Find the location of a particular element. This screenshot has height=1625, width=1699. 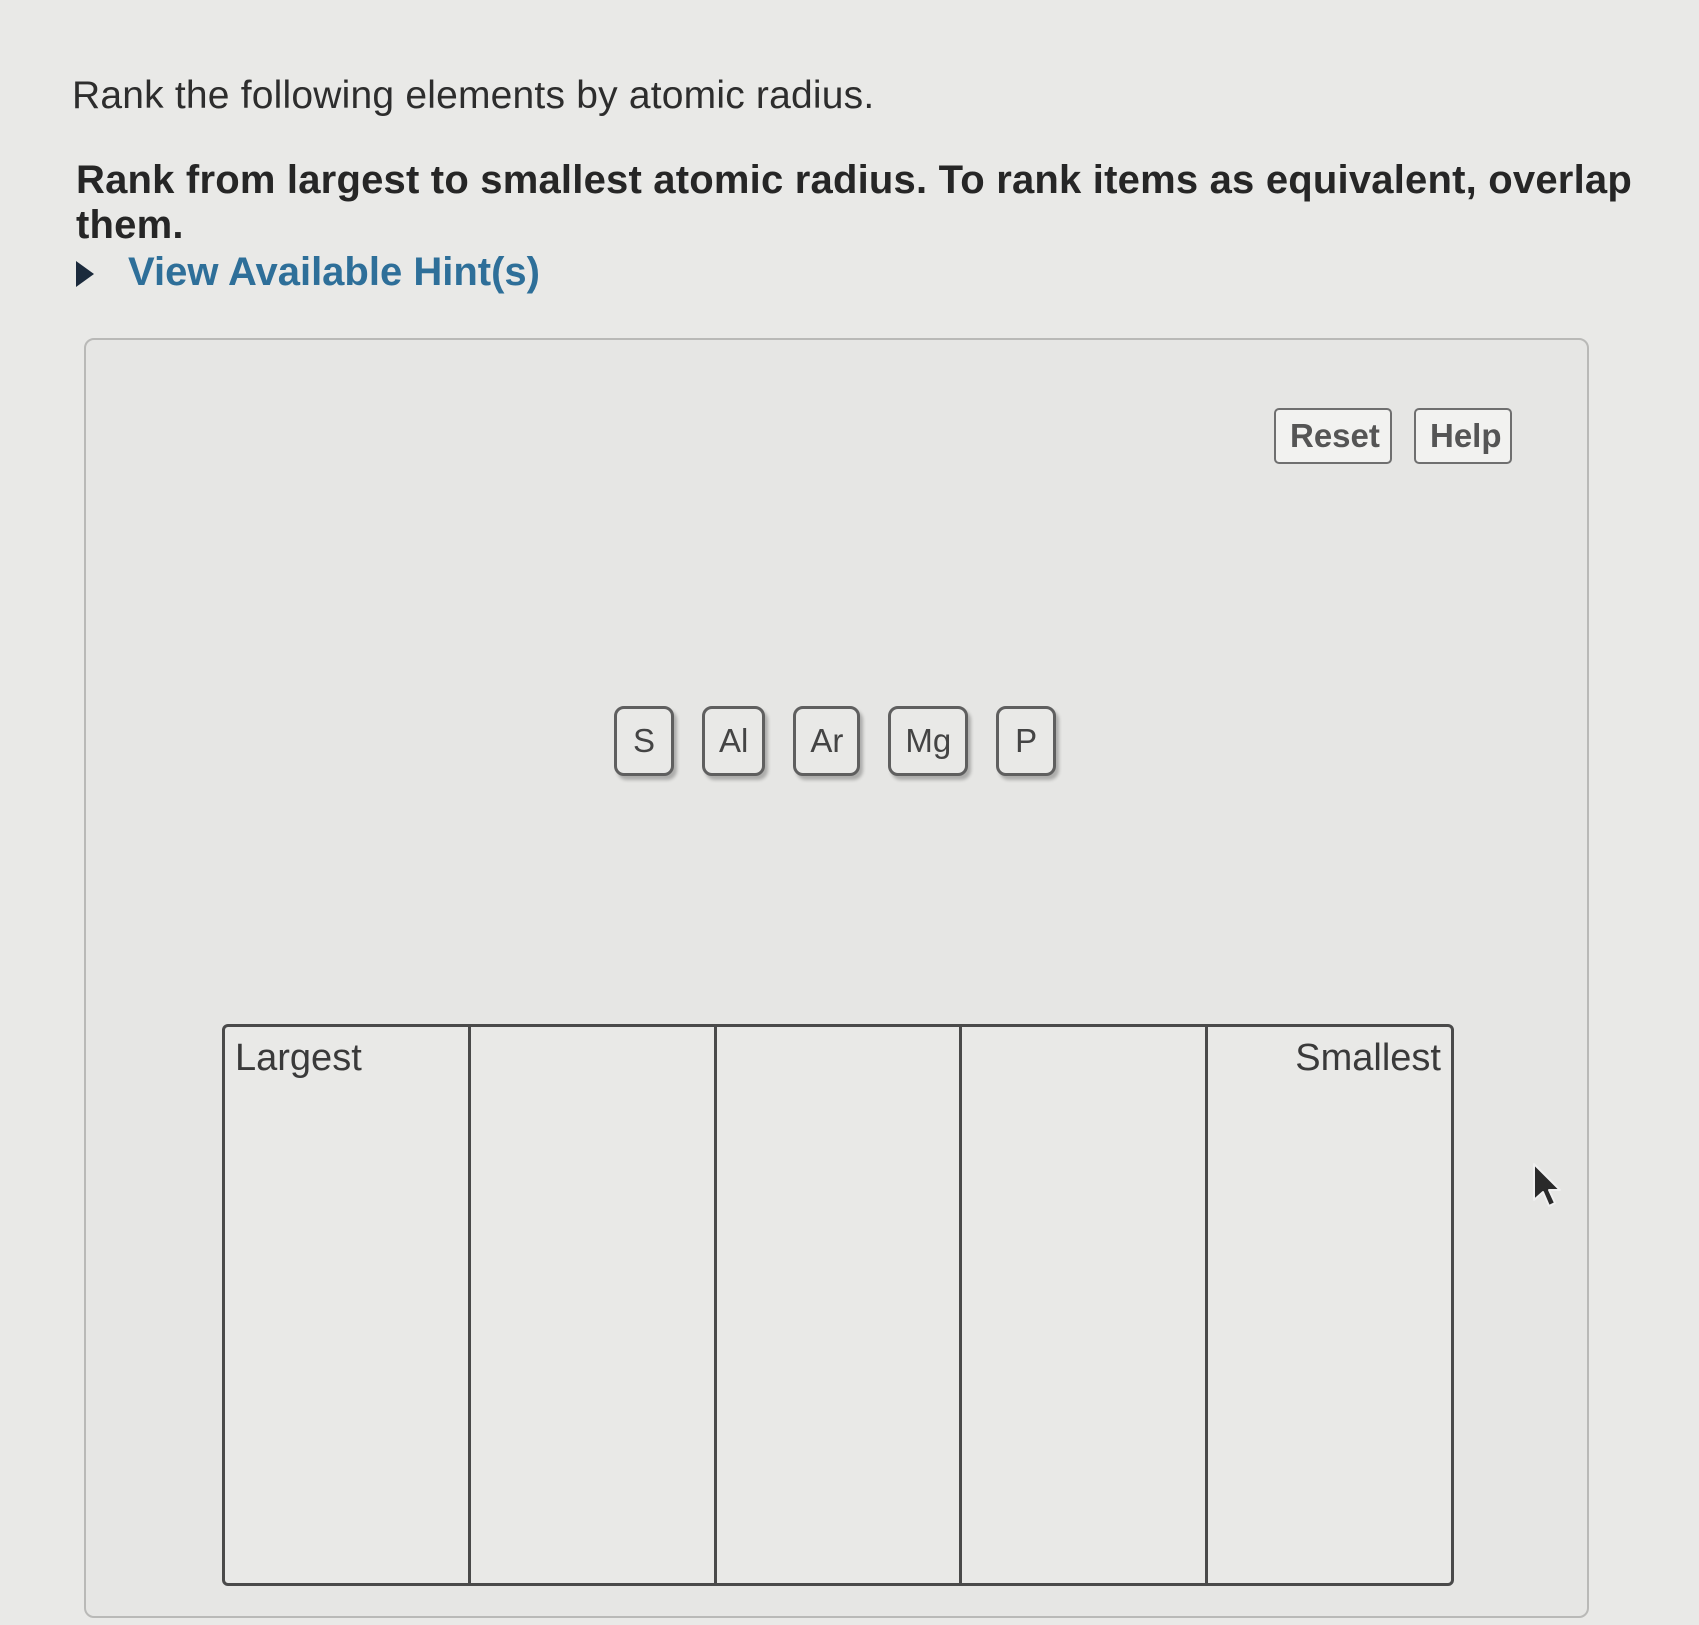

element-tile-pool: S Al Ar Mg P is located at coordinates (835, 741).